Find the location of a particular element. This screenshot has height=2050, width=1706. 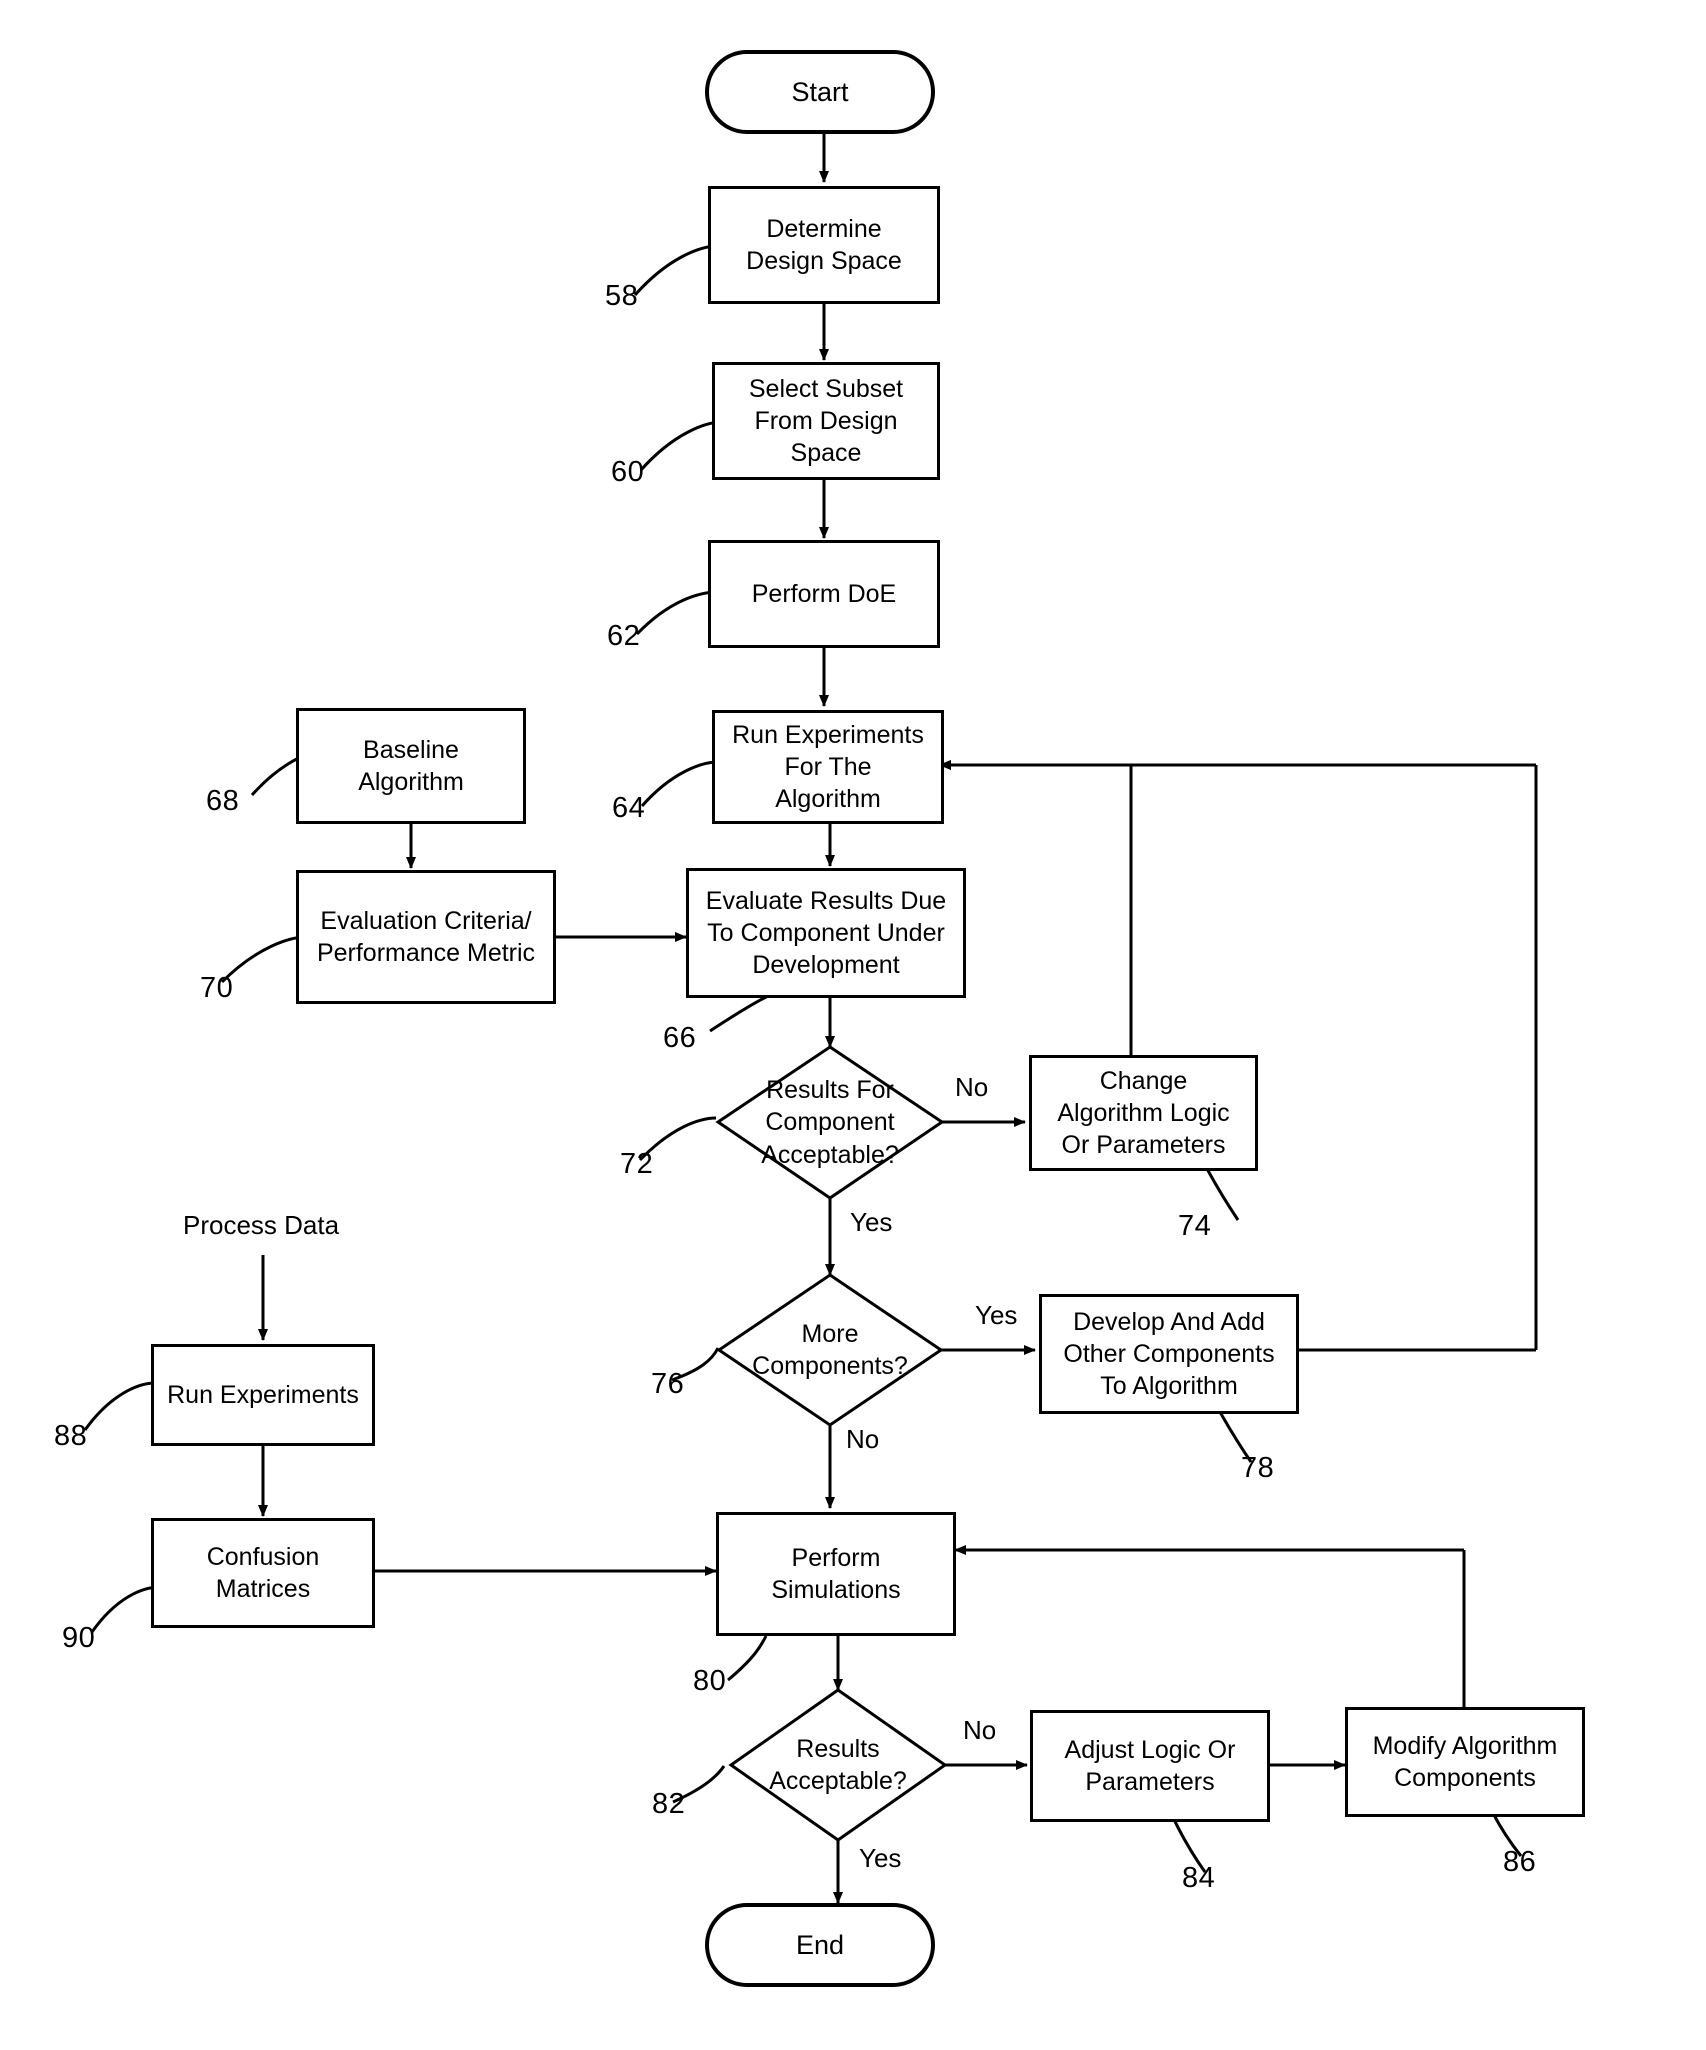

node-adjust-logic: Adjust Logic Or Parameters is located at coordinates (1150, 1766).